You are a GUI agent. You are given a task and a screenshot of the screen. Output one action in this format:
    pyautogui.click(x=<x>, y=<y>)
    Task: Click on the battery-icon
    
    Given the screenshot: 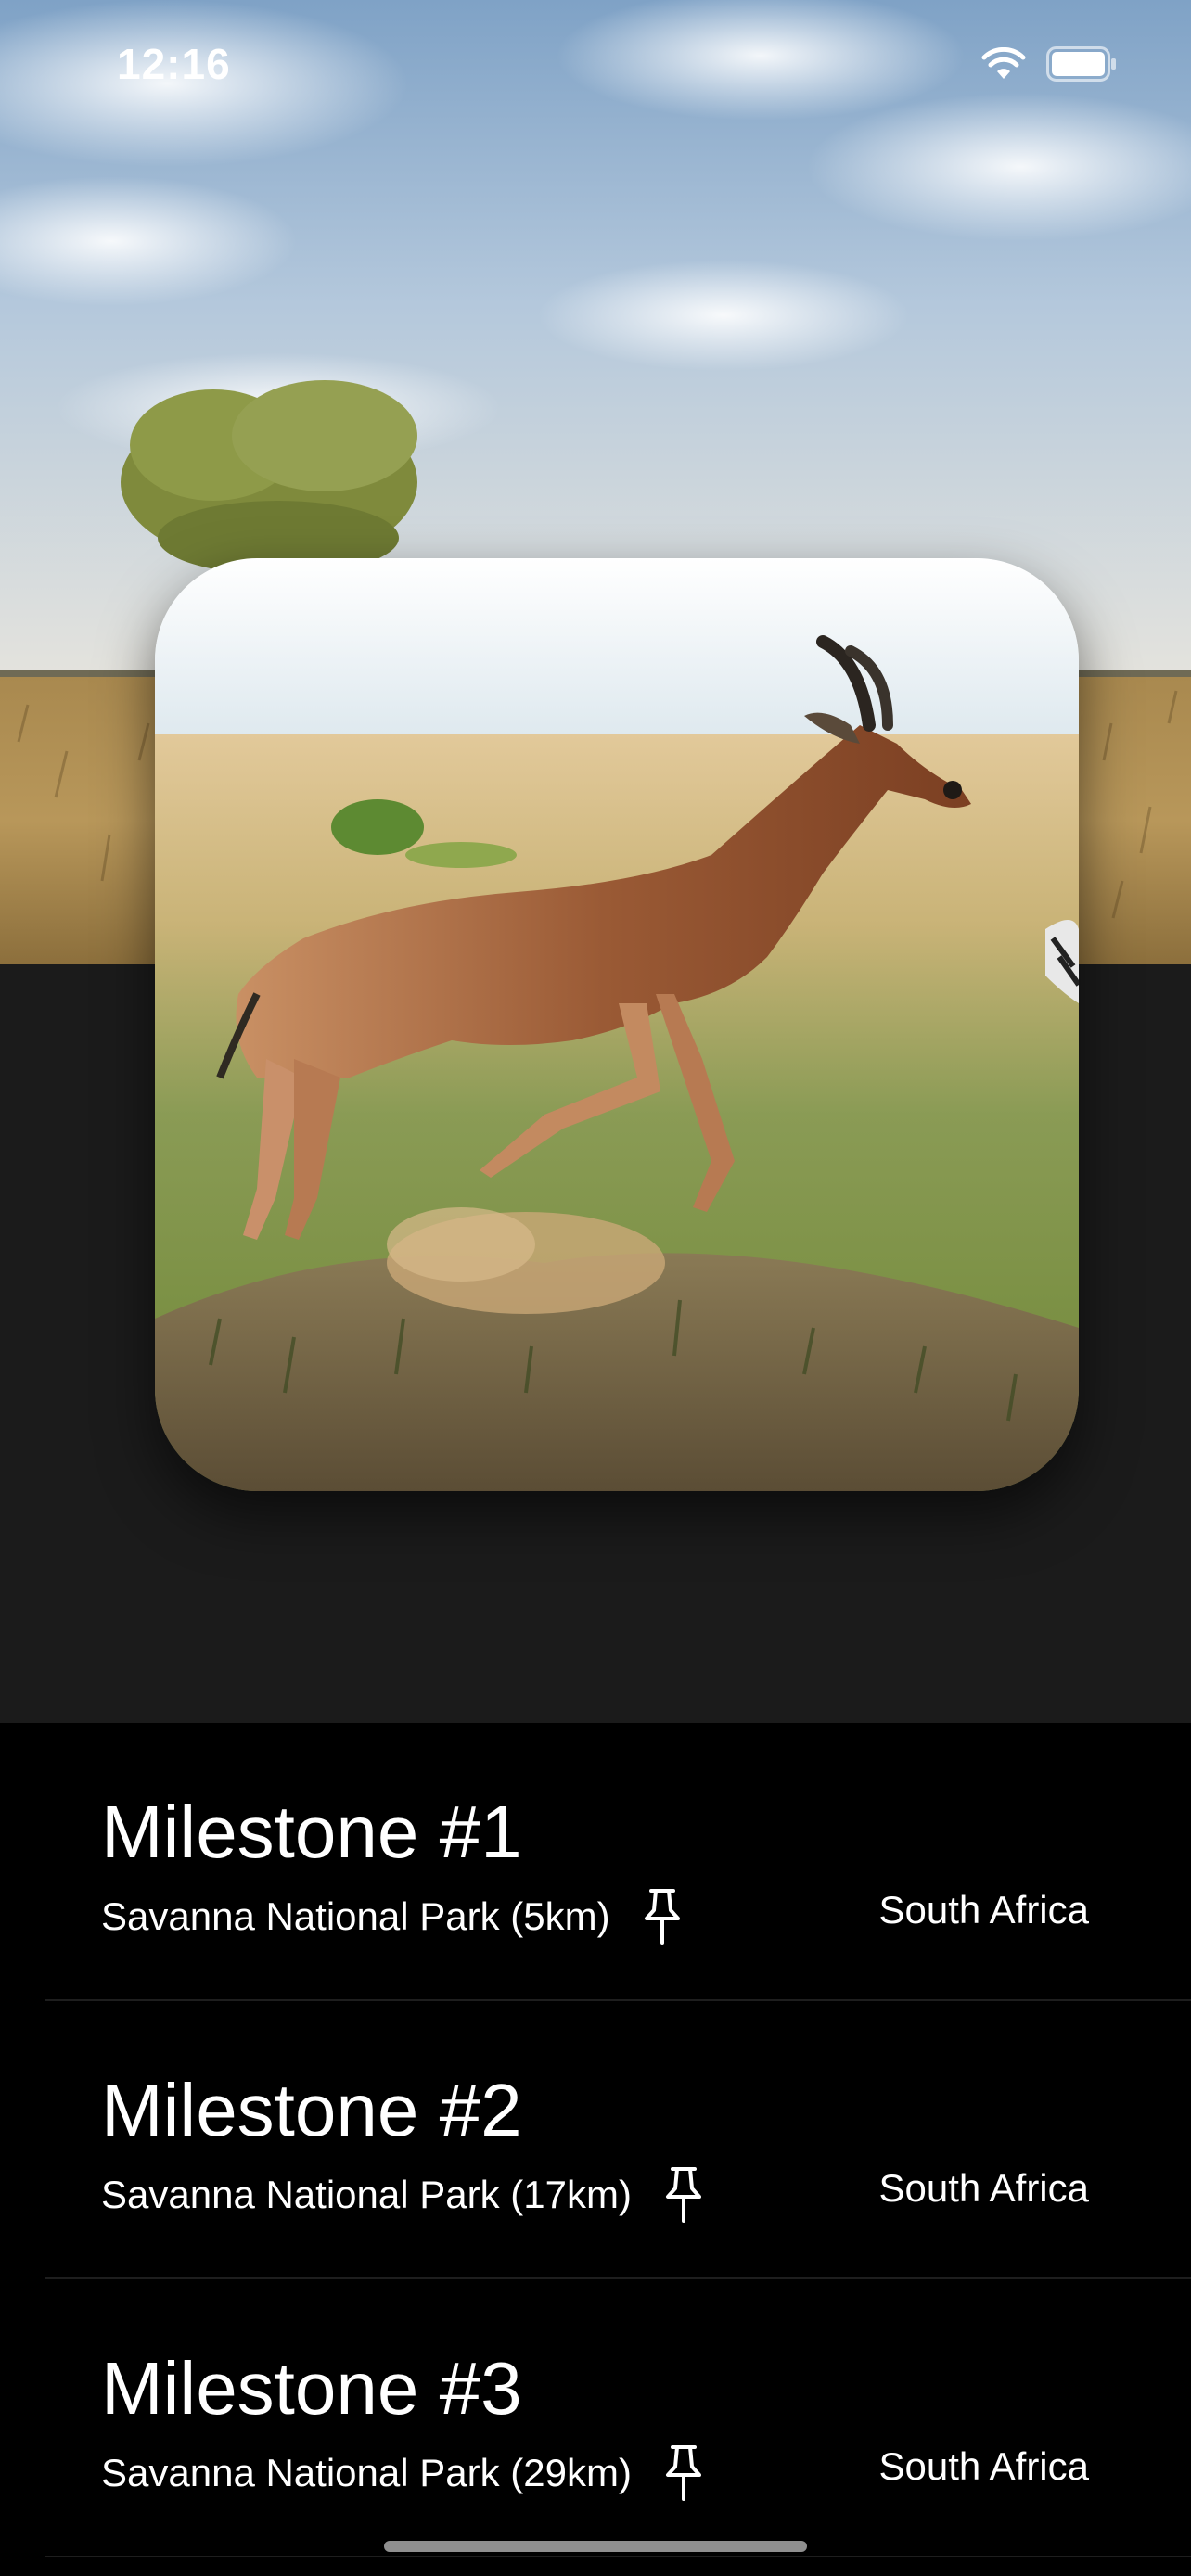 What is the action you would take?
    pyautogui.click(x=1081, y=64)
    